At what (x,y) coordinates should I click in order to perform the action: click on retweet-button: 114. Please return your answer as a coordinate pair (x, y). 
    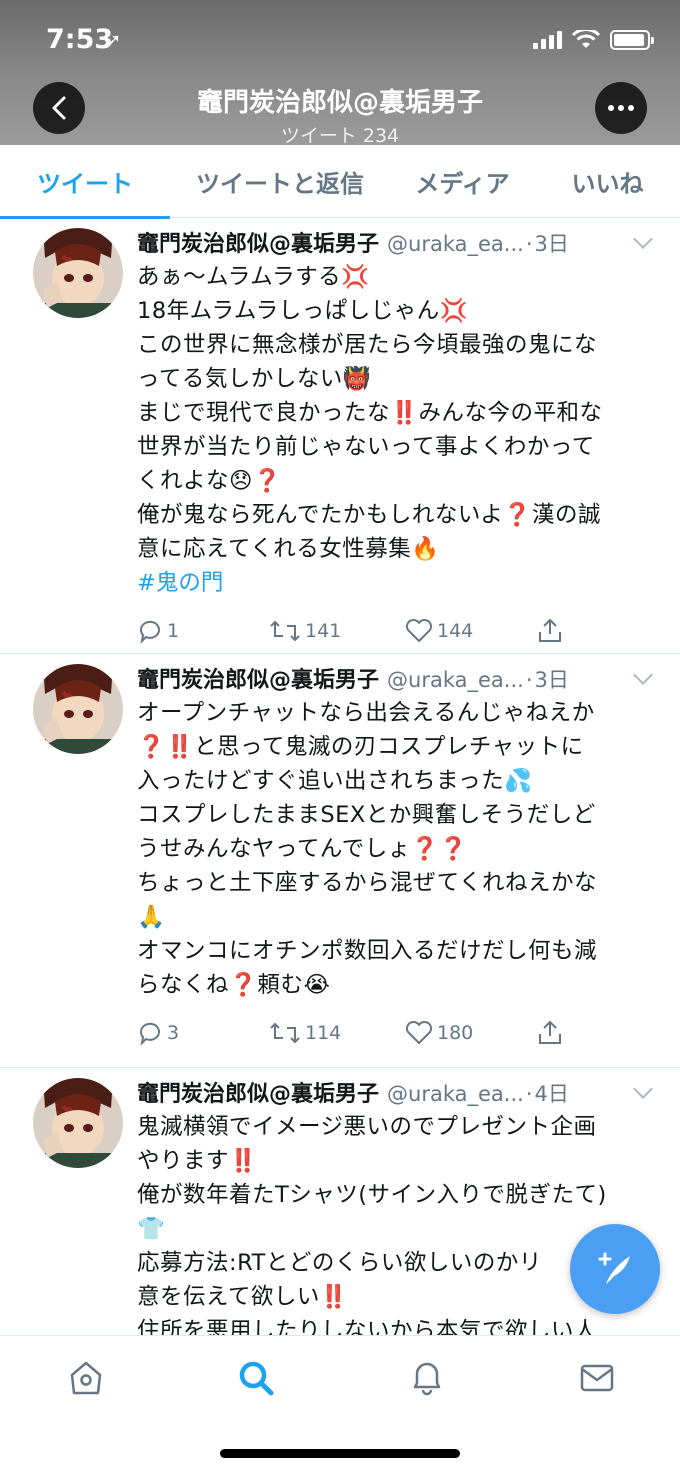
    Looking at the image, I should click on (337, 1033).